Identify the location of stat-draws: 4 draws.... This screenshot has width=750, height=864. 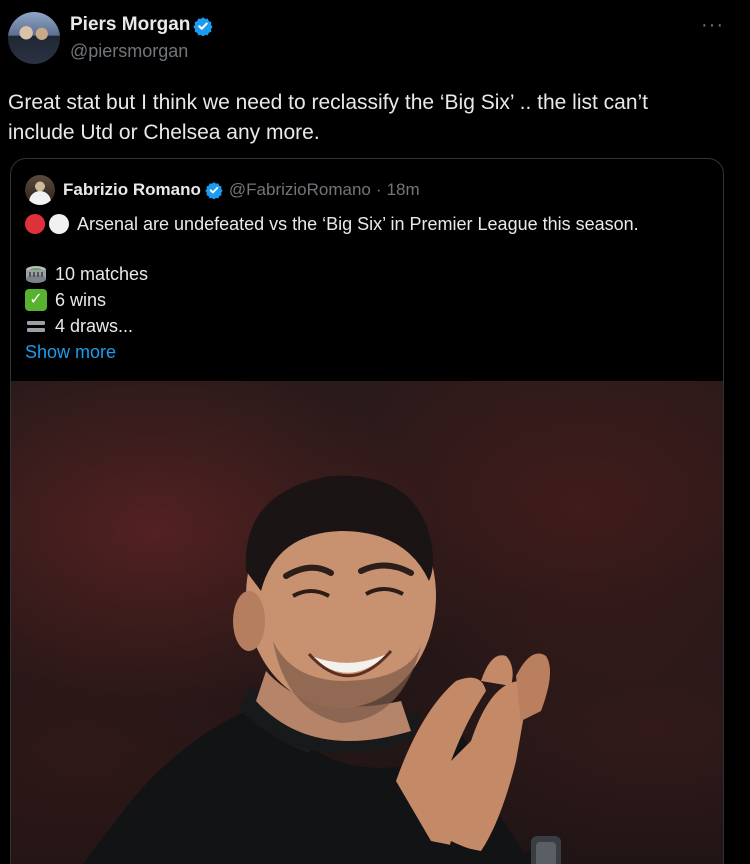
(370, 326).